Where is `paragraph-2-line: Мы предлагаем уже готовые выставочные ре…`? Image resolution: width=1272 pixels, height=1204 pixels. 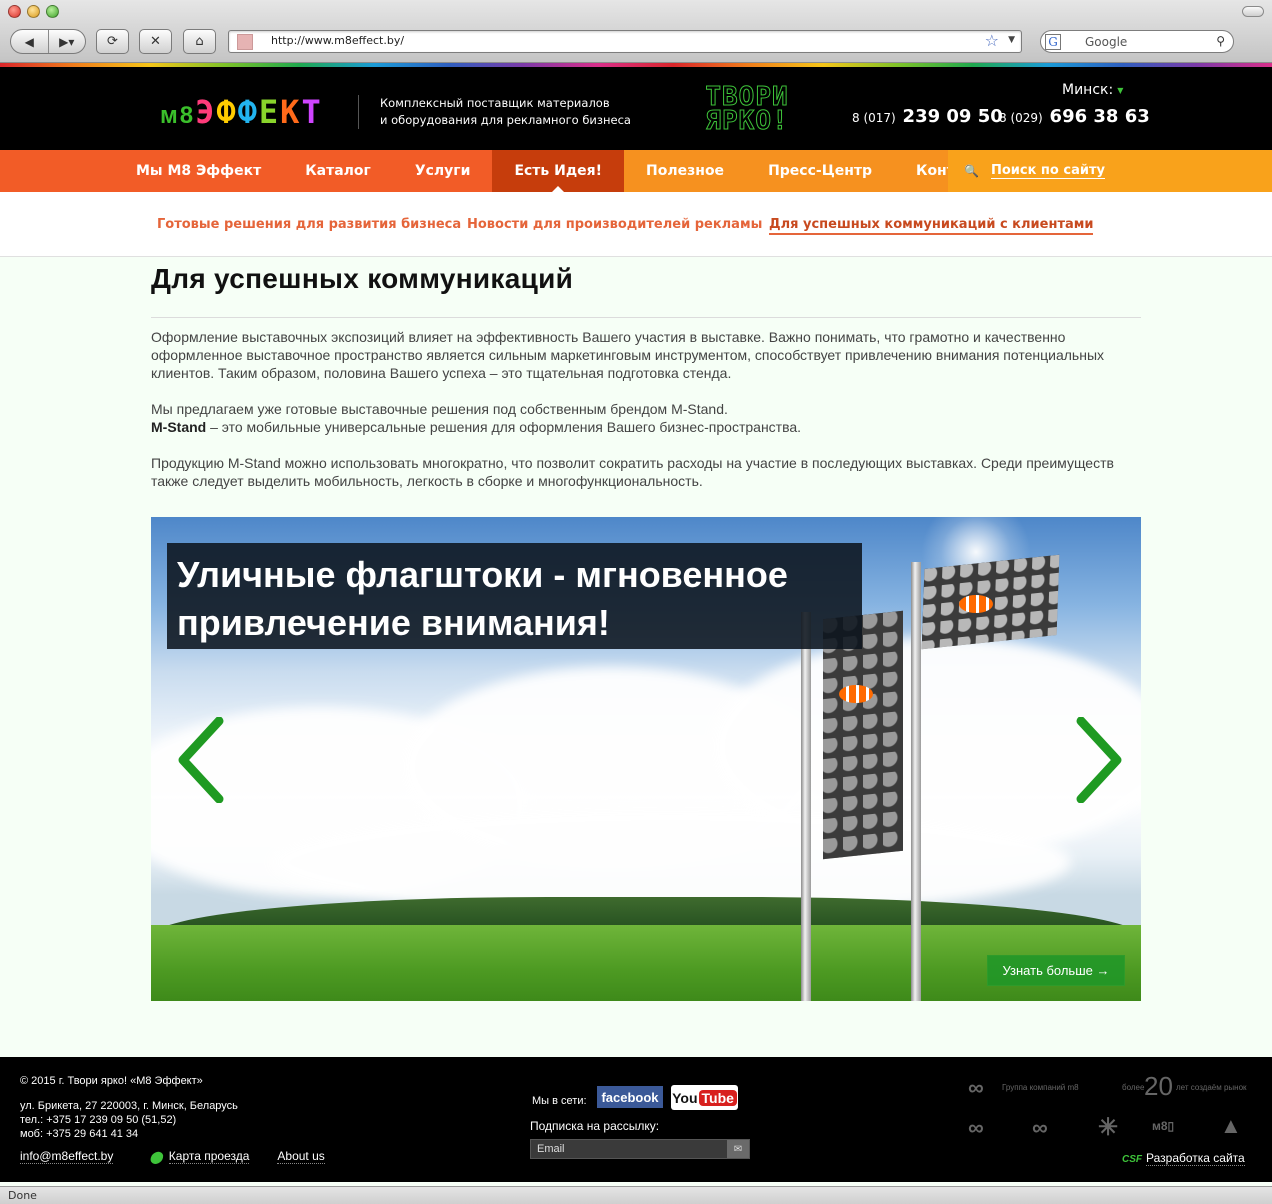
paragraph-2-line: Мы предлагаем уже готовые выставочные ре… is located at coordinates (439, 409).